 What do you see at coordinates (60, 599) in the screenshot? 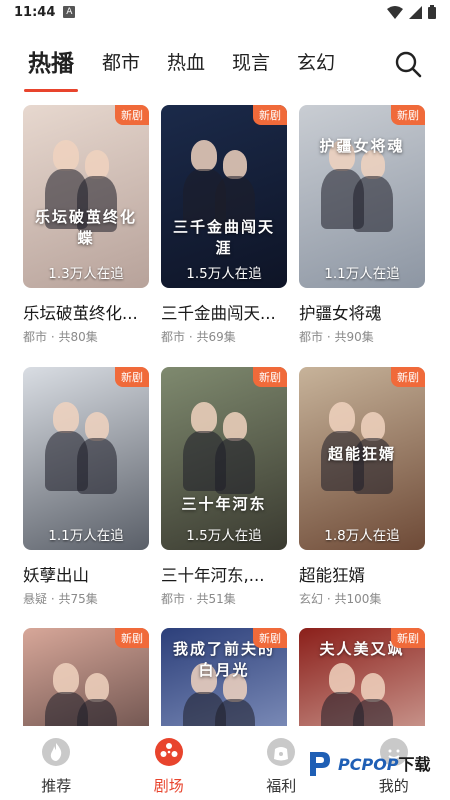
I see `drama-meta: 悬疑 · 共75集` at bounding box center [60, 599].